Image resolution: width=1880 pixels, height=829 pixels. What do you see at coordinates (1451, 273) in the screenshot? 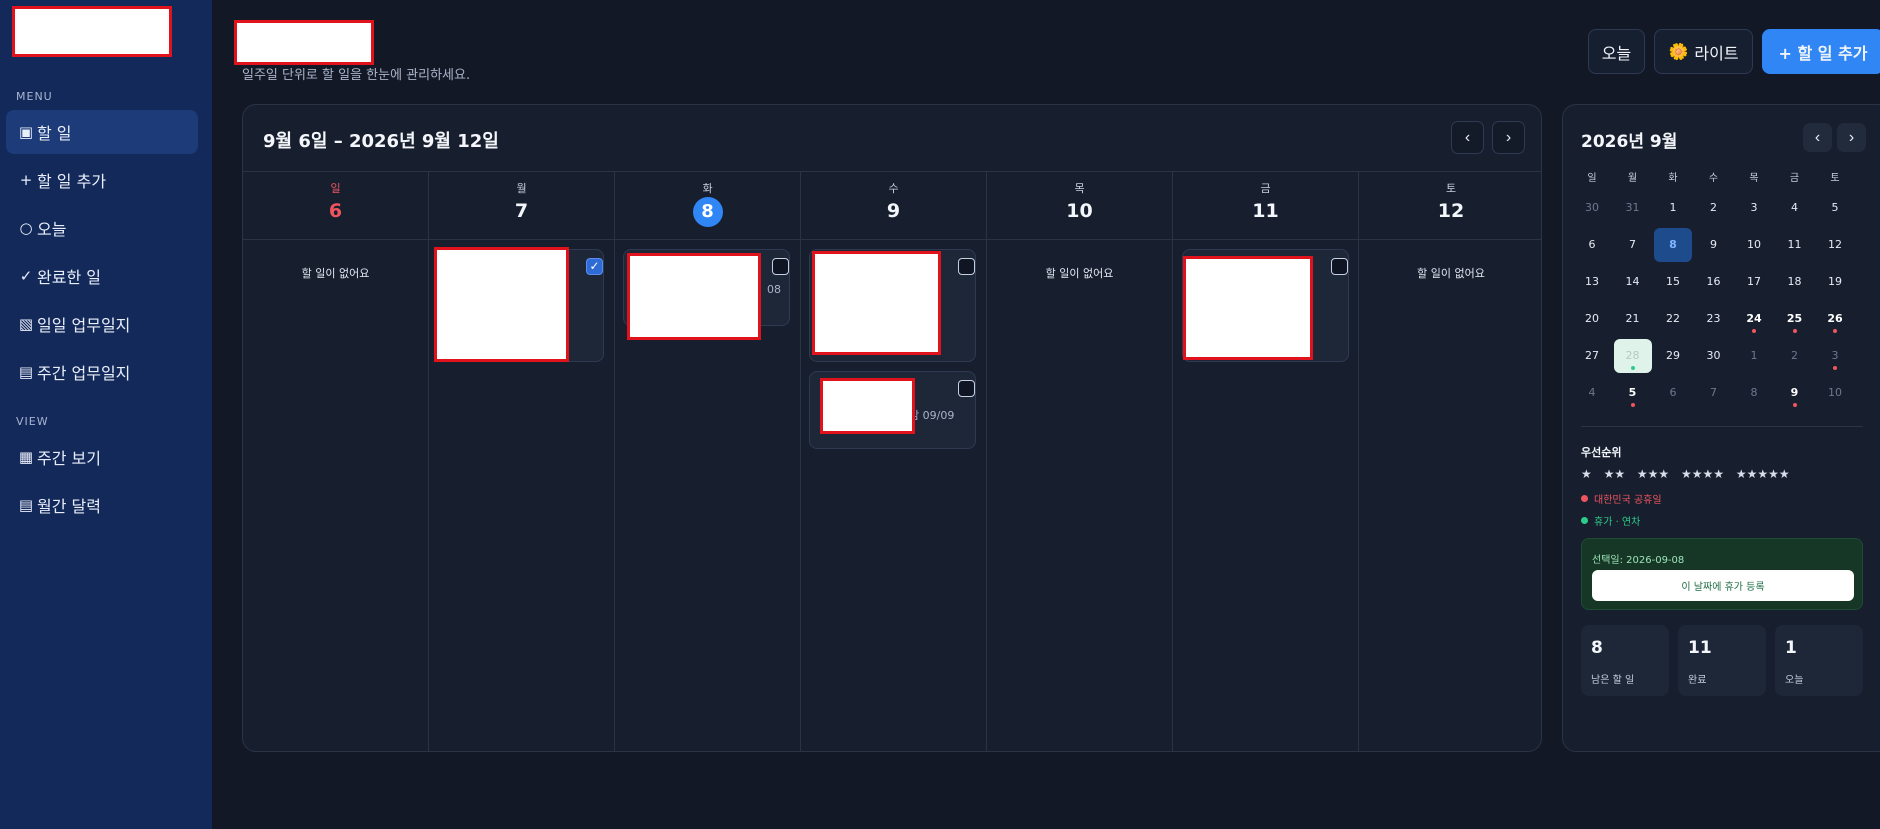
I see `empty-day-text: 할 일이 없어요` at bounding box center [1451, 273].